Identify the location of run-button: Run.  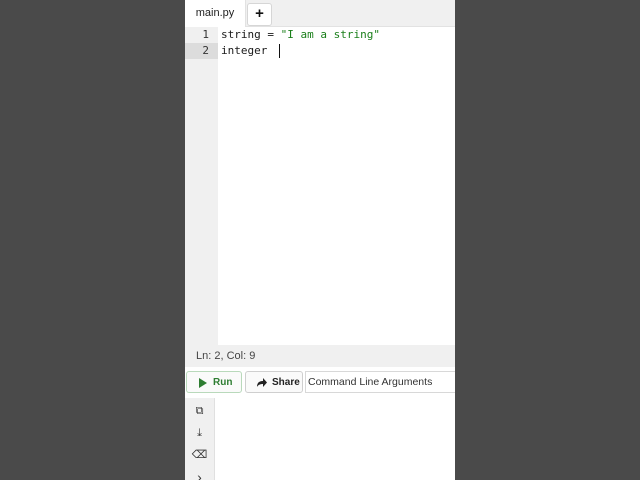
(214, 382).